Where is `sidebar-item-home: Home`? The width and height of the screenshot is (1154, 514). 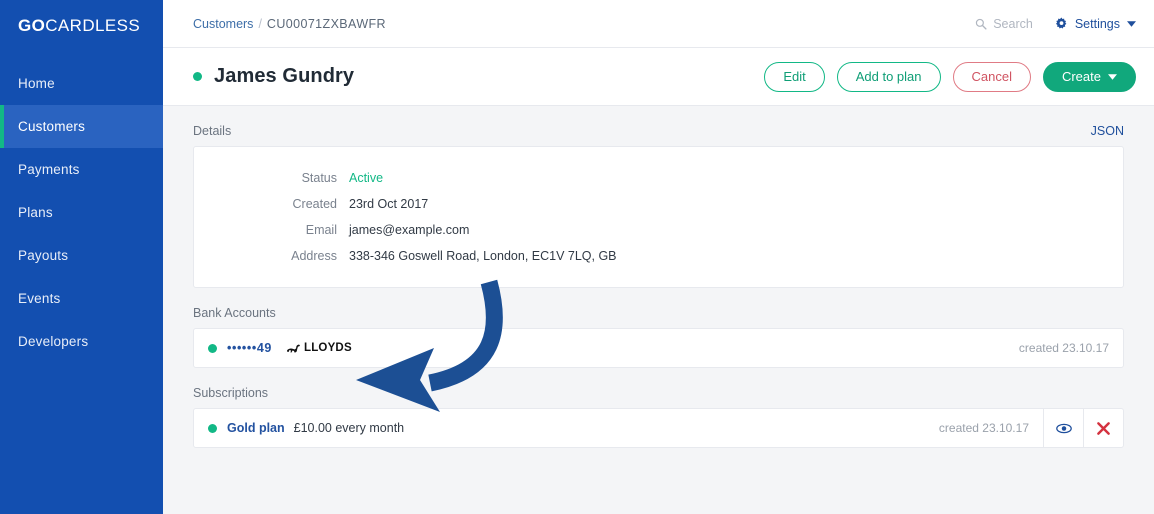 sidebar-item-home: Home is located at coordinates (81, 83).